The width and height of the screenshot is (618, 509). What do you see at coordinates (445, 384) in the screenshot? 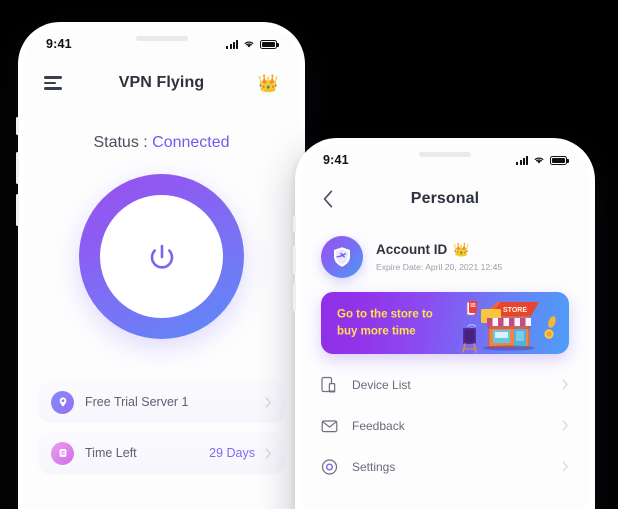
I see `menu-item-device-list: Device List` at bounding box center [445, 384].